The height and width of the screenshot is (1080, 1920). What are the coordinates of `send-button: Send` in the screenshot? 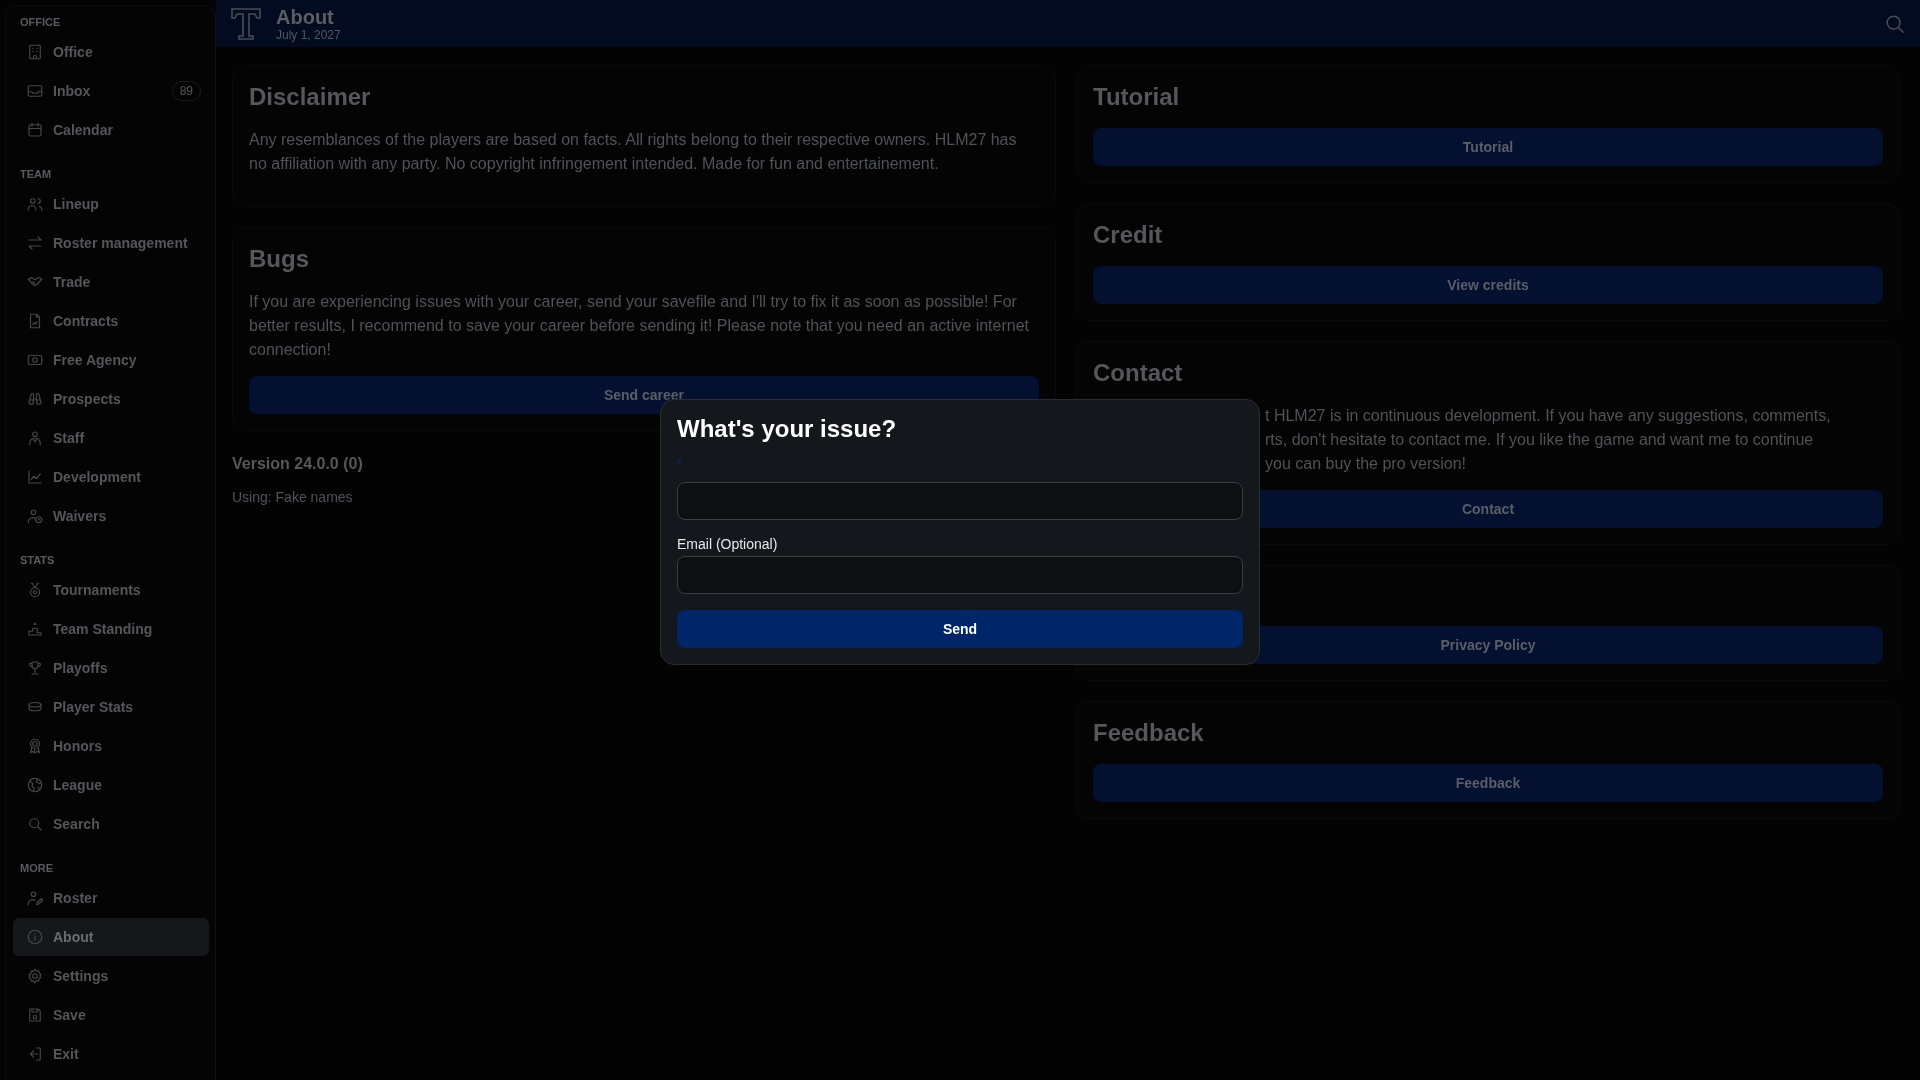 It's located at (960, 629).